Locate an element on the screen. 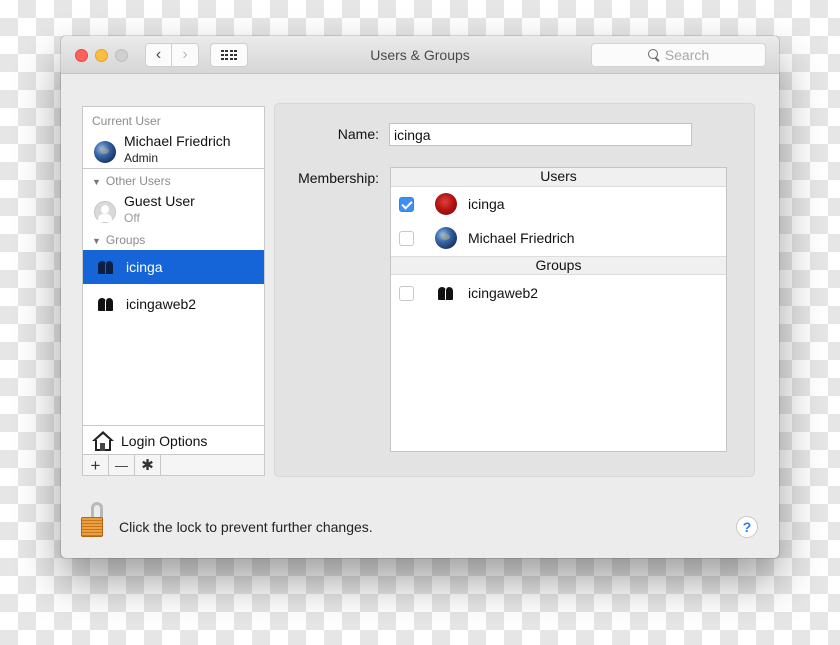 The width and height of the screenshot is (840, 645). group-name: icinga is located at coordinates (144, 267).